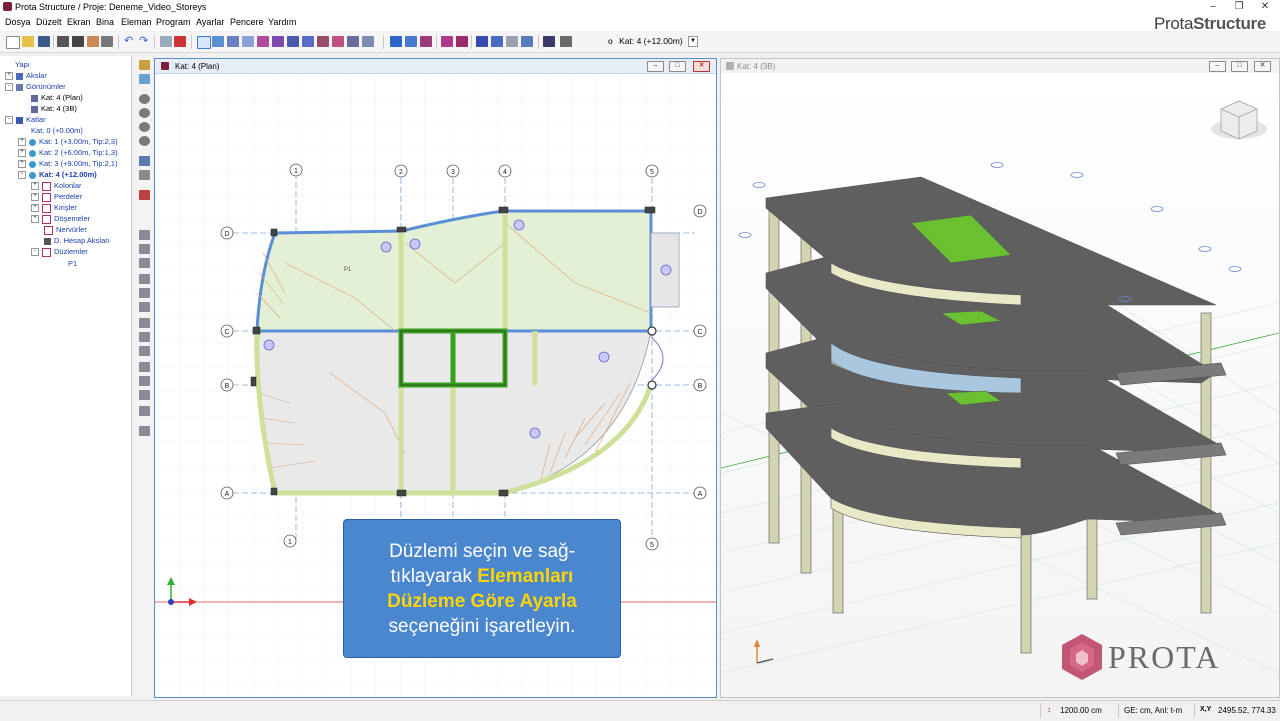 The height and width of the screenshot is (721, 1280). I want to click on opening-tool-icon, so click(323, 41).